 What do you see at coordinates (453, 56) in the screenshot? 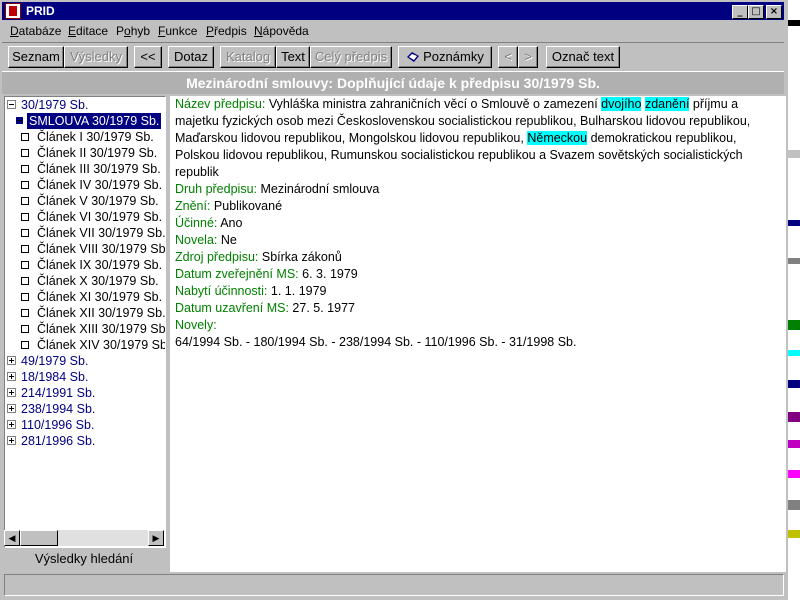
I see `poznamky-label: Poznámky` at bounding box center [453, 56].